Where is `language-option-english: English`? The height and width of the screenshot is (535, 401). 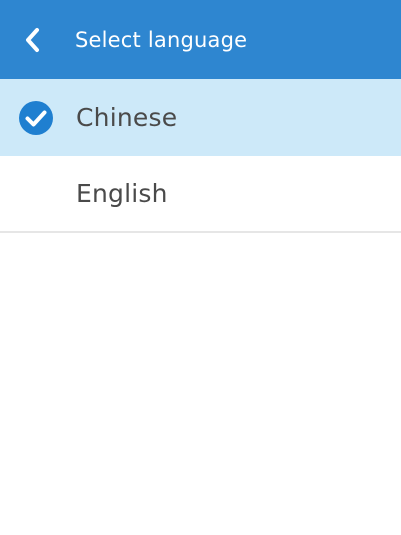 language-option-english: English is located at coordinates (200, 194).